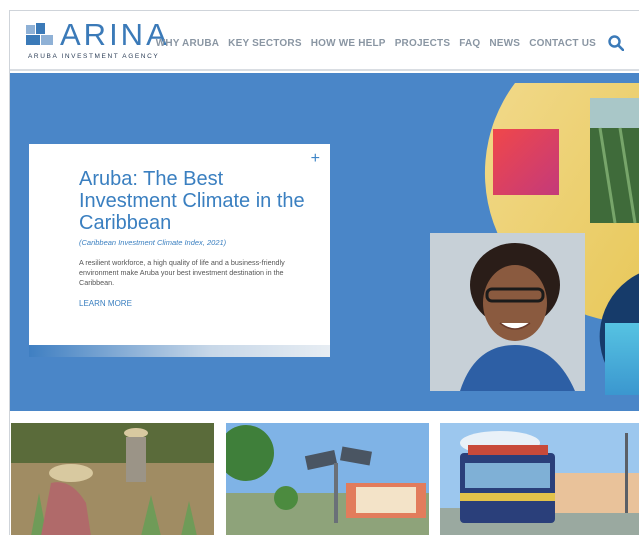 This screenshot has width=639, height=535. What do you see at coordinates (315, 159) in the screenshot?
I see `plus-icon: +` at bounding box center [315, 159].